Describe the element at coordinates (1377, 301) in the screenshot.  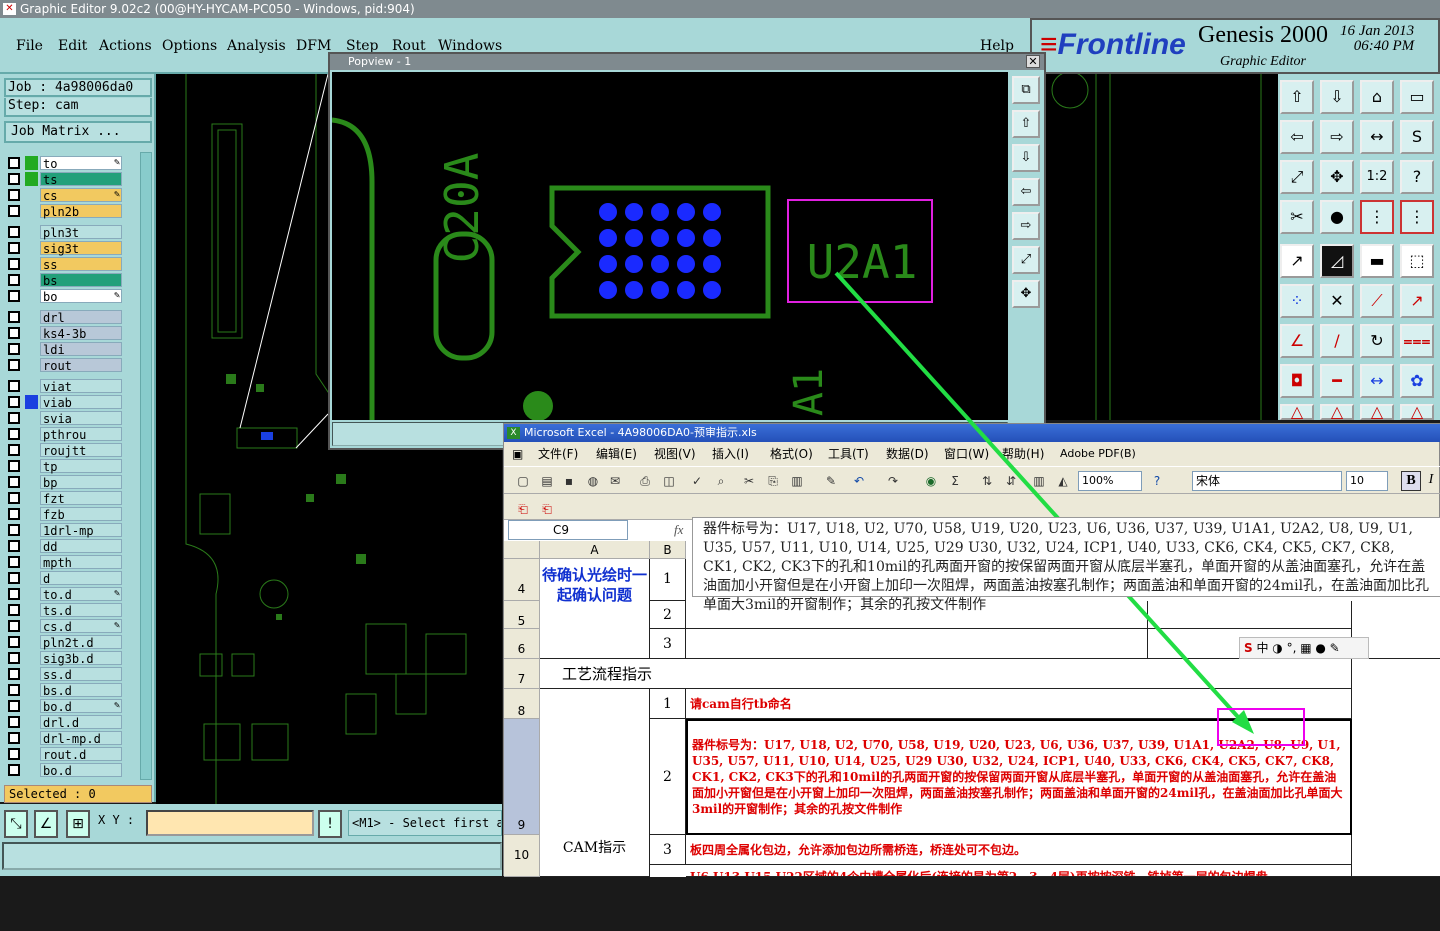
I see `line-icon: ⟋` at that location.